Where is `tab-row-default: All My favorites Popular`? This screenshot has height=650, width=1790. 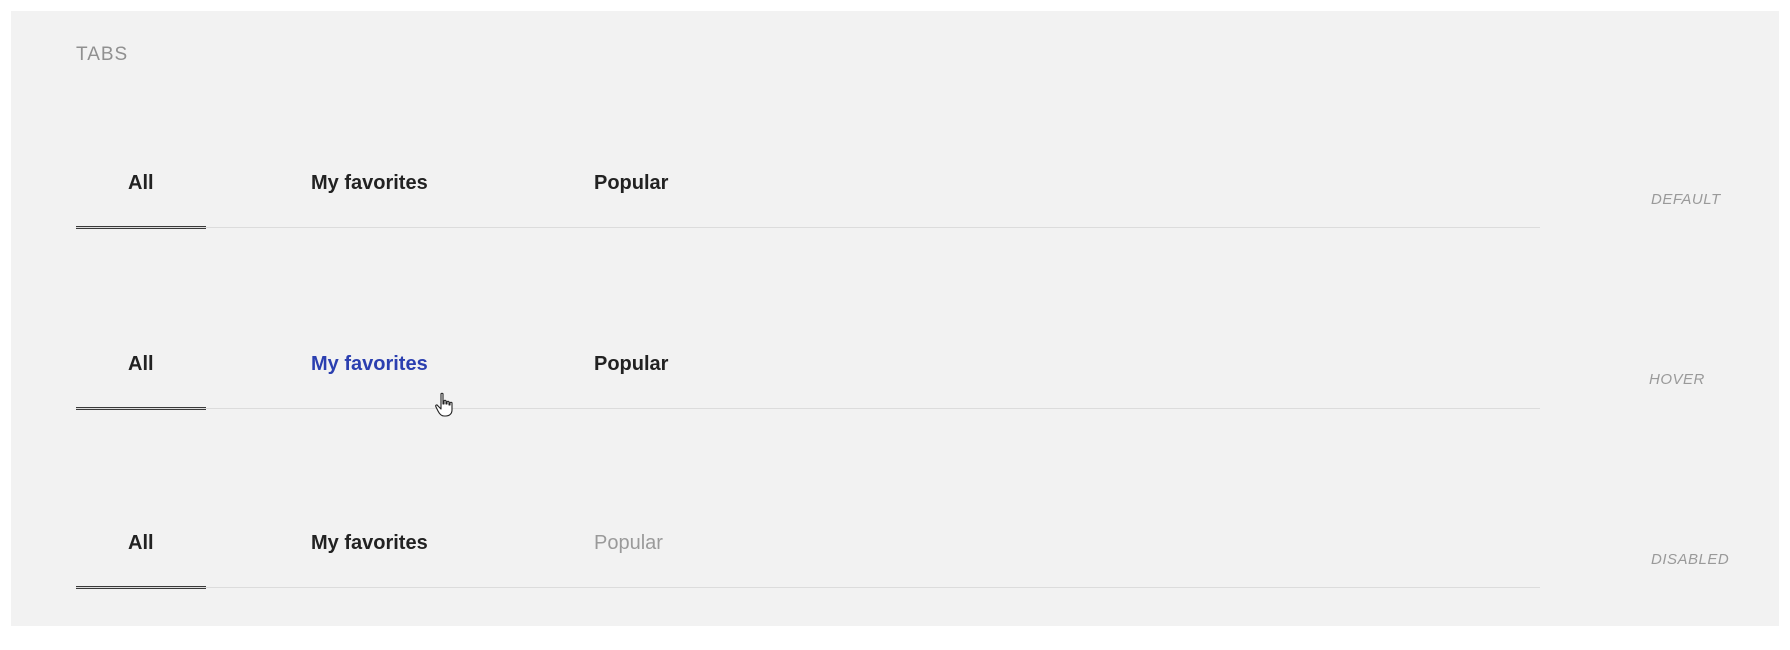 tab-row-default: All My favorites Popular is located at coordinates (808, 183).